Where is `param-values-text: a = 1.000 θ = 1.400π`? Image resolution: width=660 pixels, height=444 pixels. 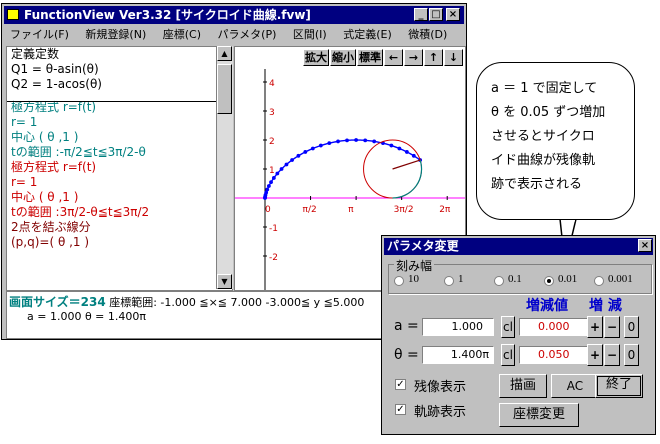 param-values-text: a = 1.000 θ = 1.400π is located at coordinates (86, 316).